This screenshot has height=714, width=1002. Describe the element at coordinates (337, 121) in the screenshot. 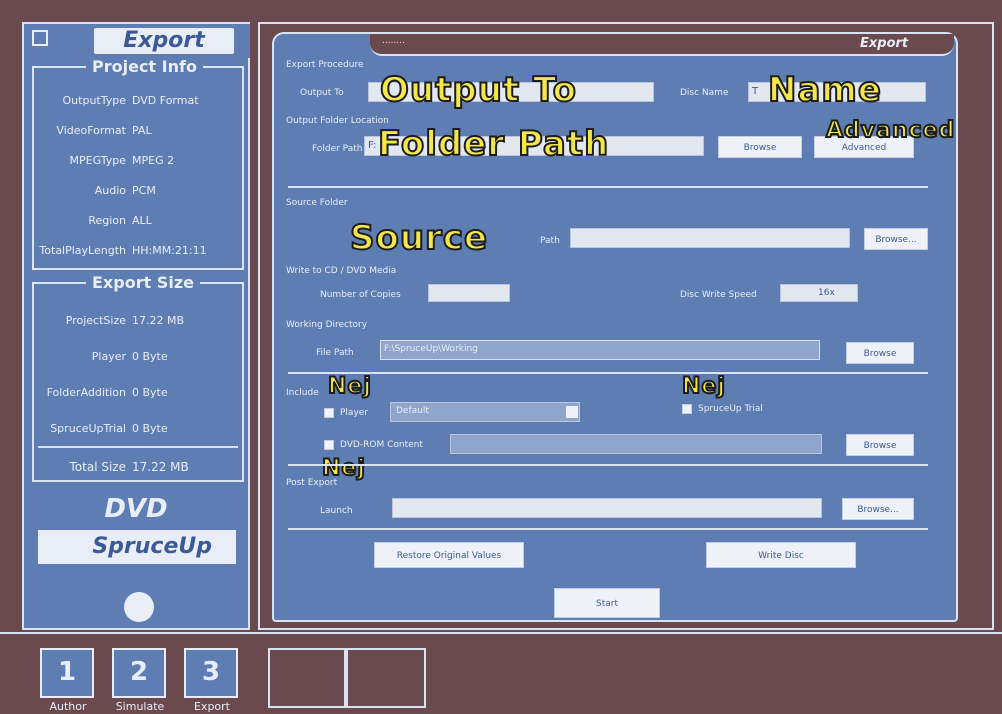

I see `output-folder-title: Output Folder Location` at that location.